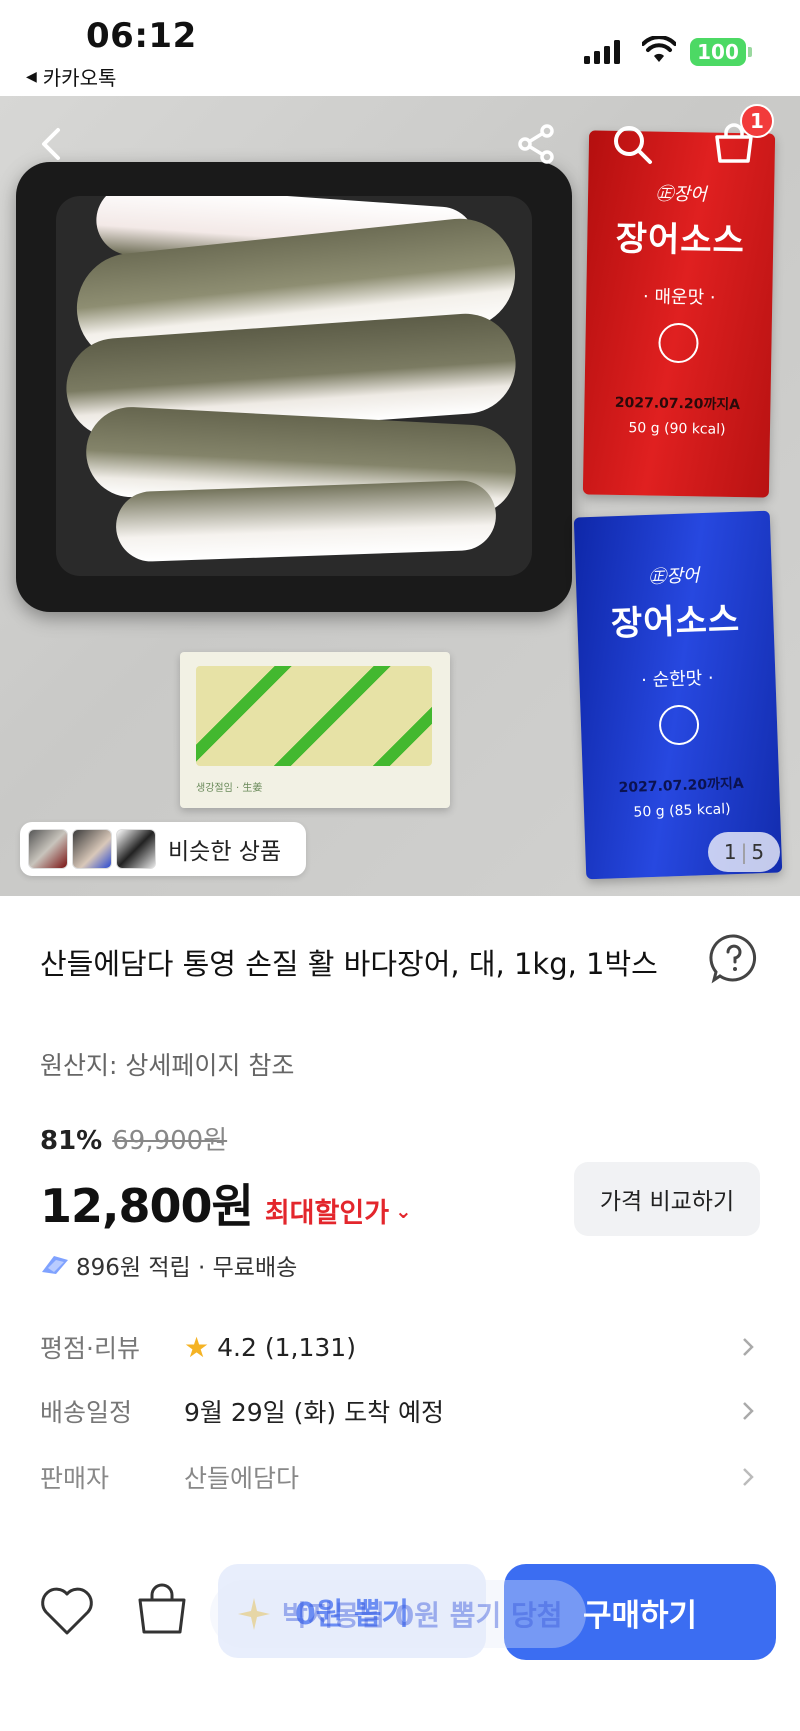 Image resolution: width=800 pixels, height=1731 pixels. What do you see at coordinates (400, 1477) in the screenshot?
I see `seller-row: 판매자 산들에담다` at bounding box center [400, 1477].